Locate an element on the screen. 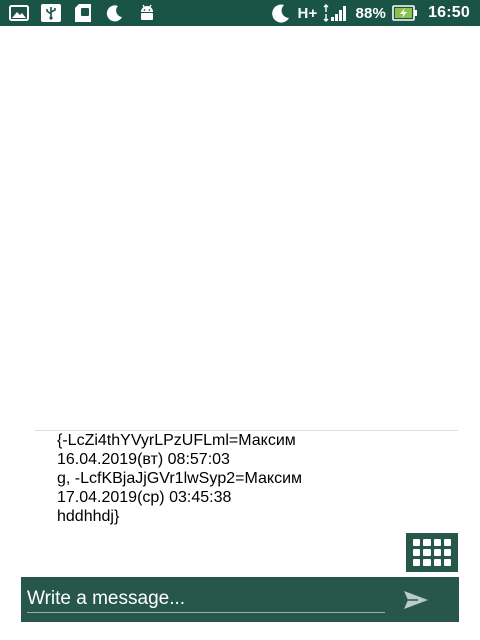 The width and height of the screenshot is (480, 640). battery-charging-icon is located at coordinates (405, 13).